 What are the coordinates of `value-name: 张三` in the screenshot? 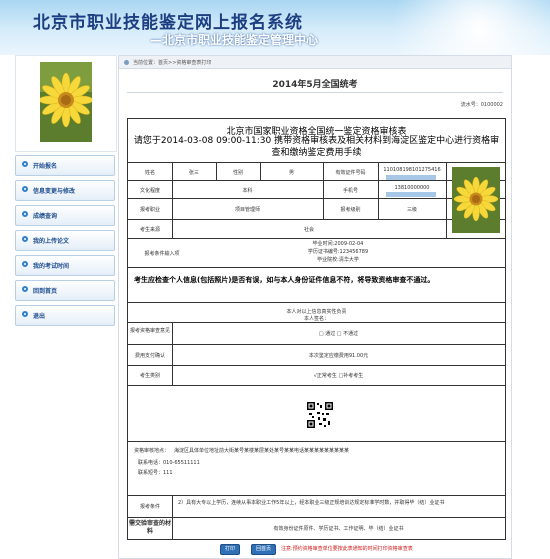 It's located at (193, 173).